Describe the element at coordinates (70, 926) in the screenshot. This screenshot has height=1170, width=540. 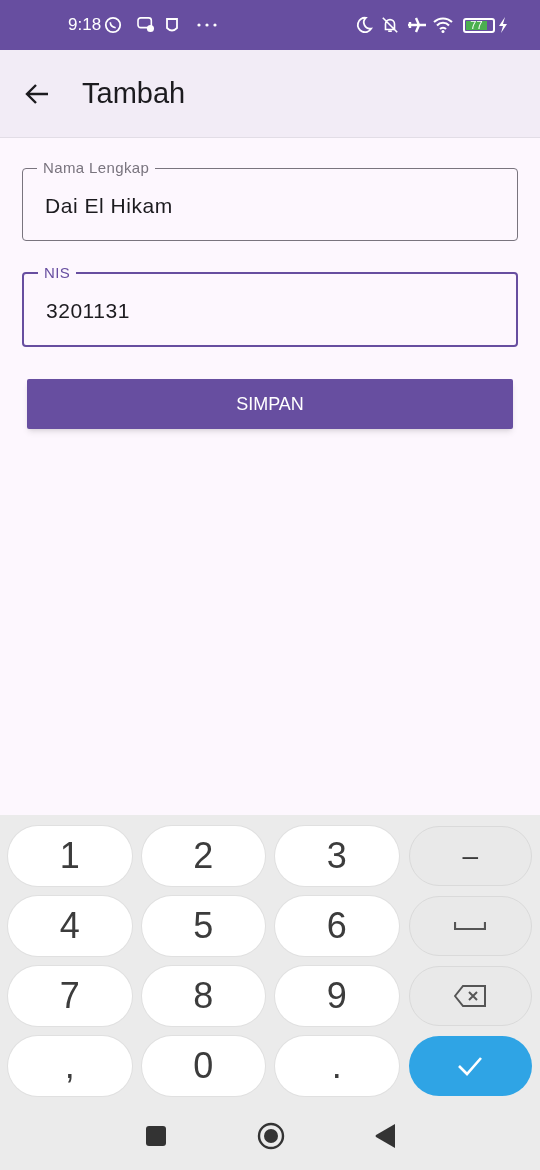
I see `key: 4` at that location.